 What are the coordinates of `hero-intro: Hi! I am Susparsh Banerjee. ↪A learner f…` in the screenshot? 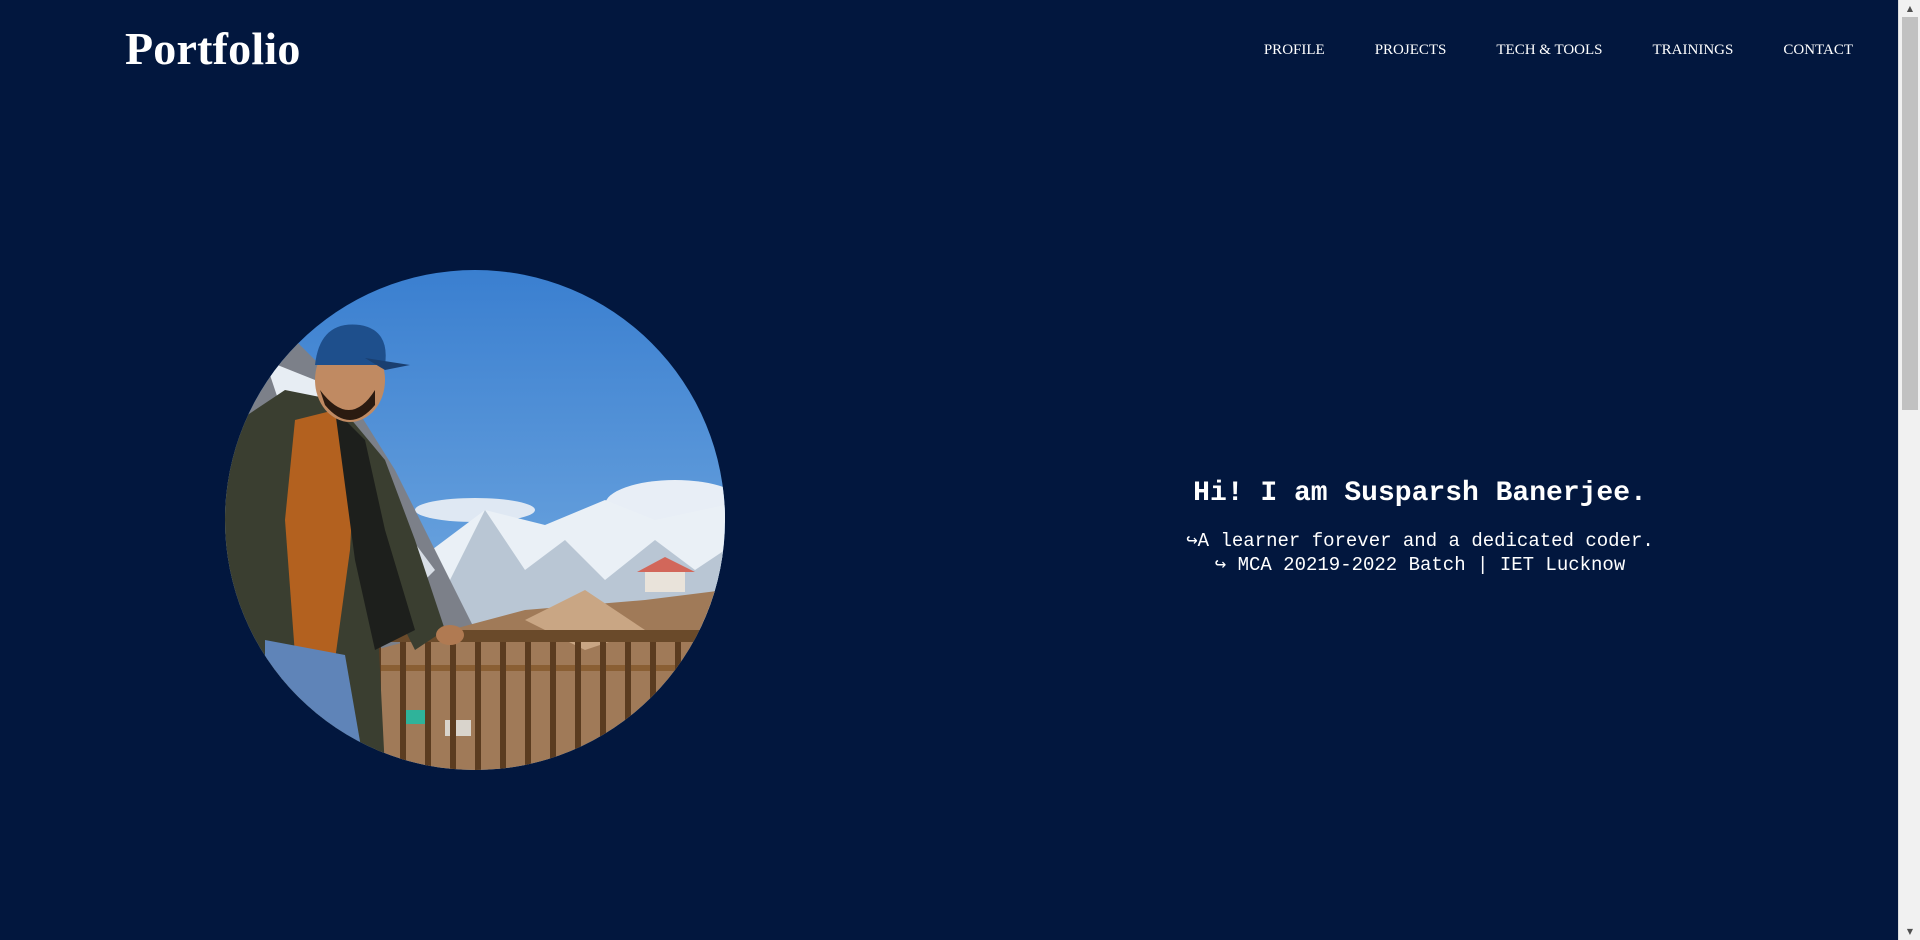 It's located at (1420, 527).